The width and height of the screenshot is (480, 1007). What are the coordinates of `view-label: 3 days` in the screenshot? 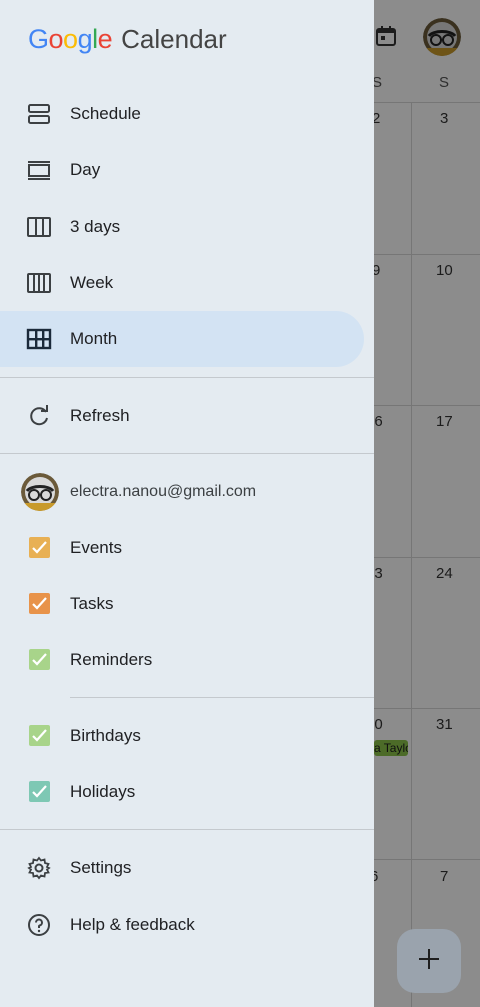 It's located at (95, 226).